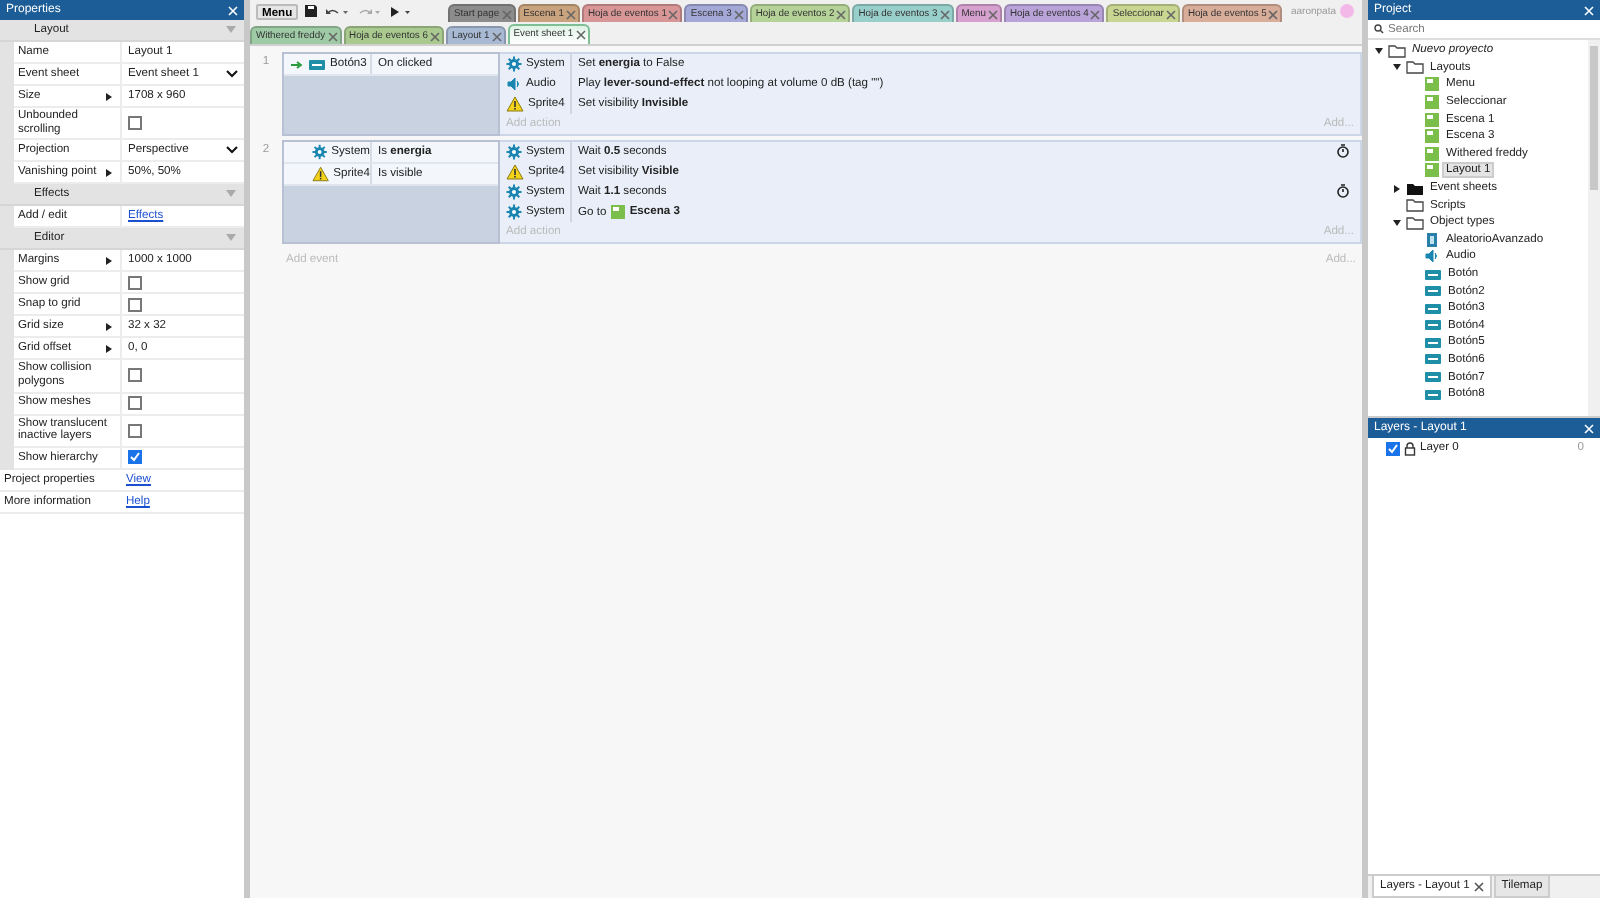 The width and height of the screenshot is (1600, 898). What do you see at coordinates (1594, 228) in the screenshot?
I see `scrollbar` at bounding box center [1594, 228].